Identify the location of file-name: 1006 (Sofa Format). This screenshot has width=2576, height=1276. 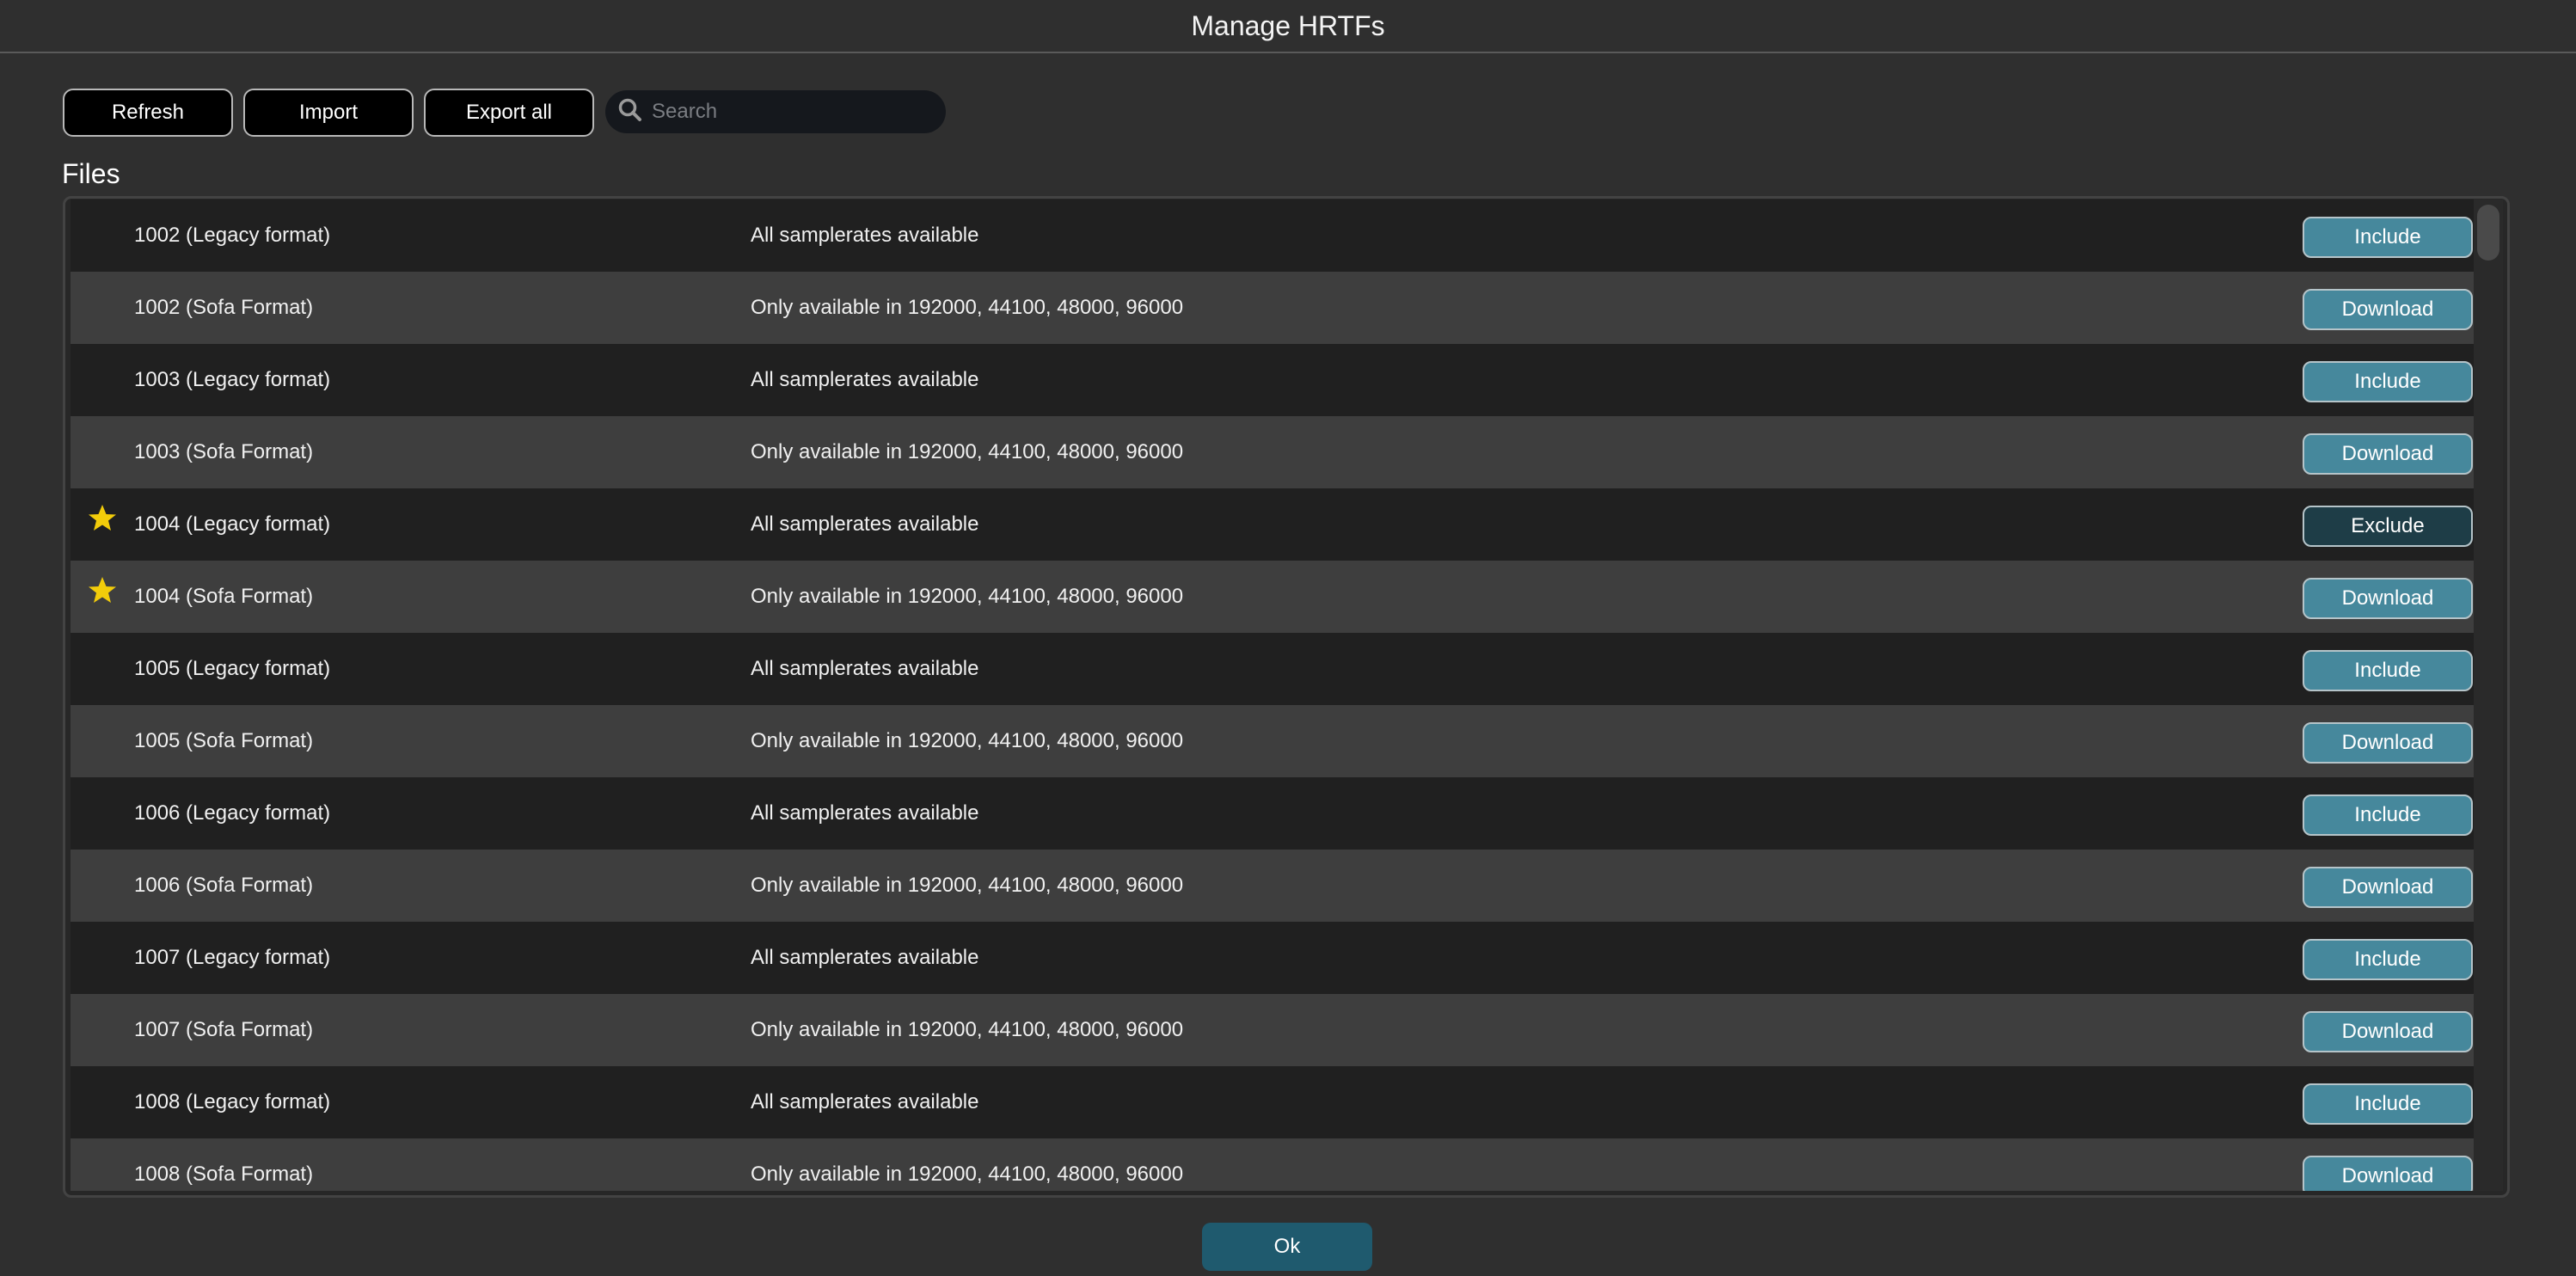
(224, 886).